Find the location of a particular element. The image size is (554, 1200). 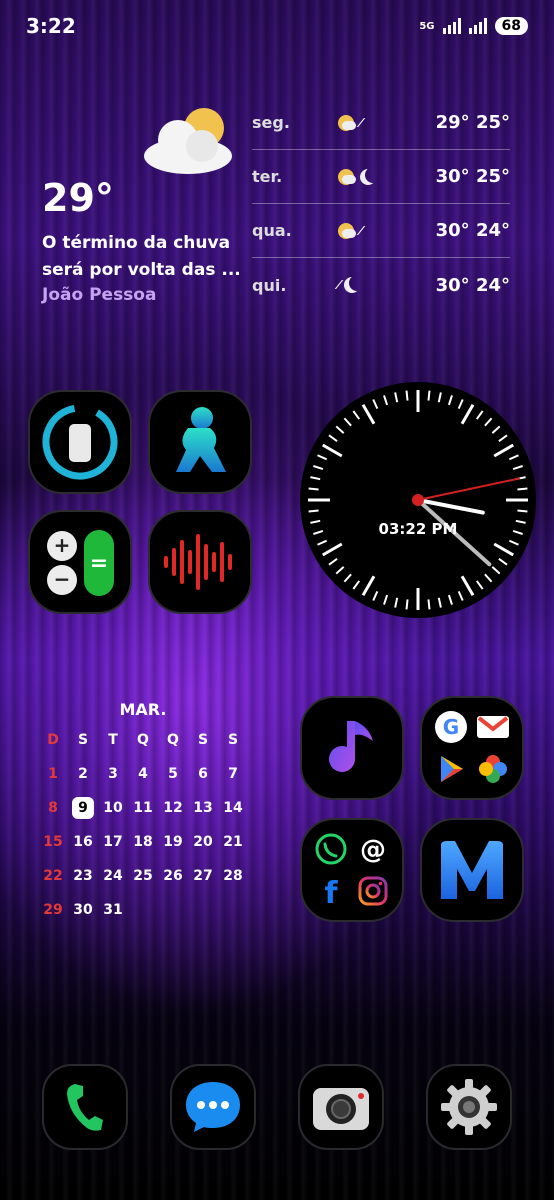

battery-icon: 68 is located at coordinates (511, 26).